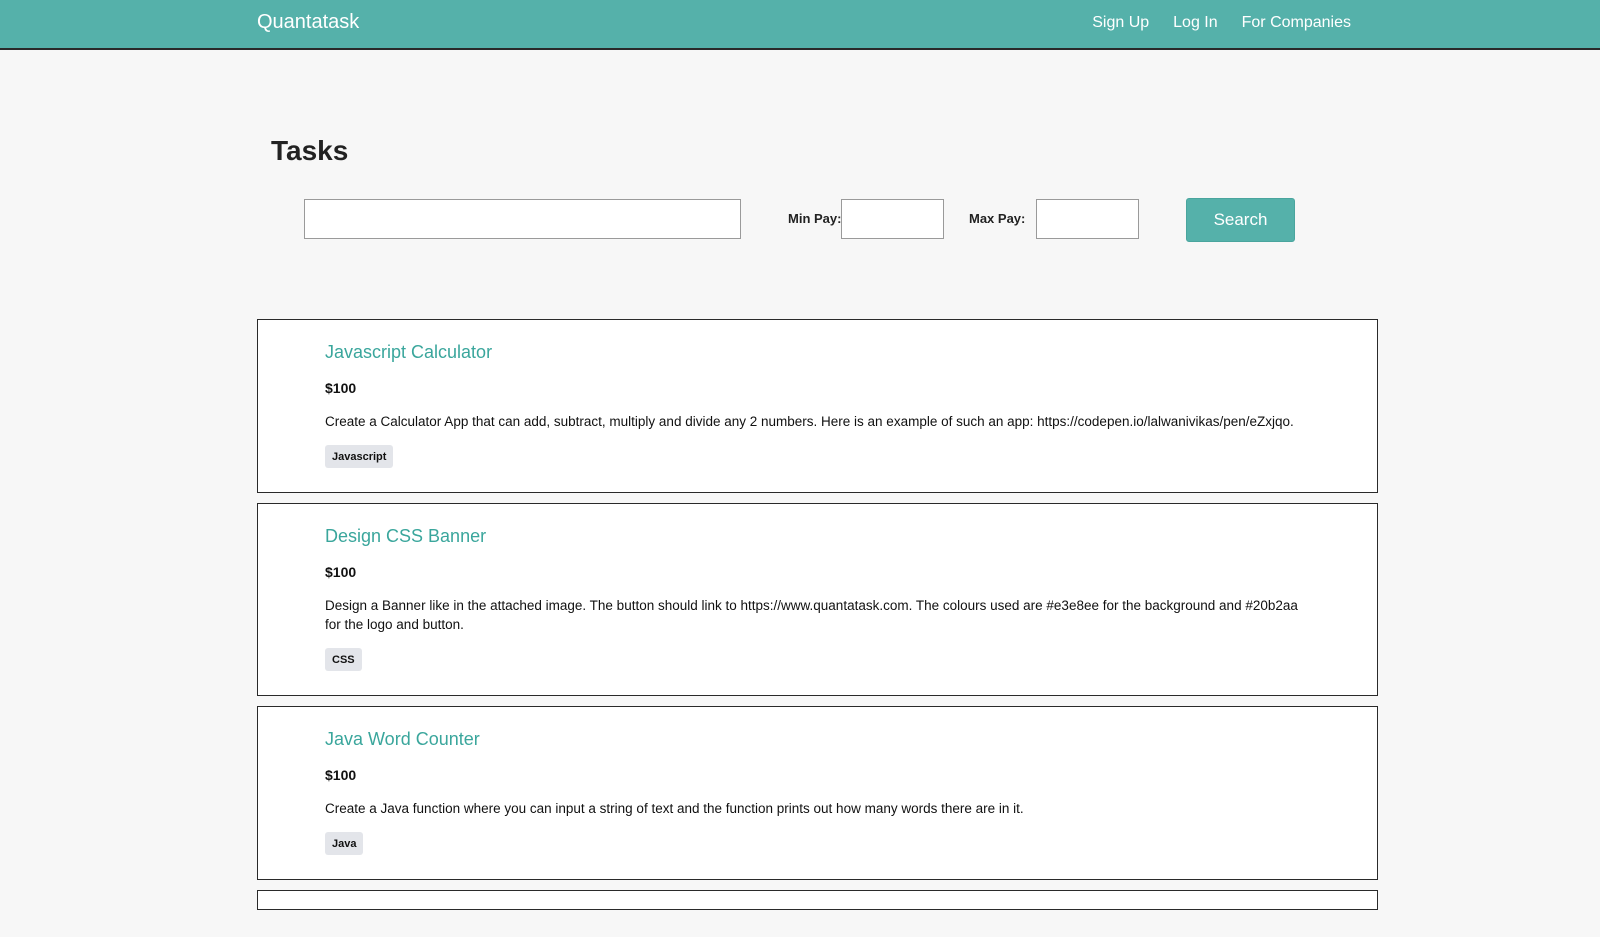  I want to click on task-title-link: Javascript Calculator, so click(408, 352).